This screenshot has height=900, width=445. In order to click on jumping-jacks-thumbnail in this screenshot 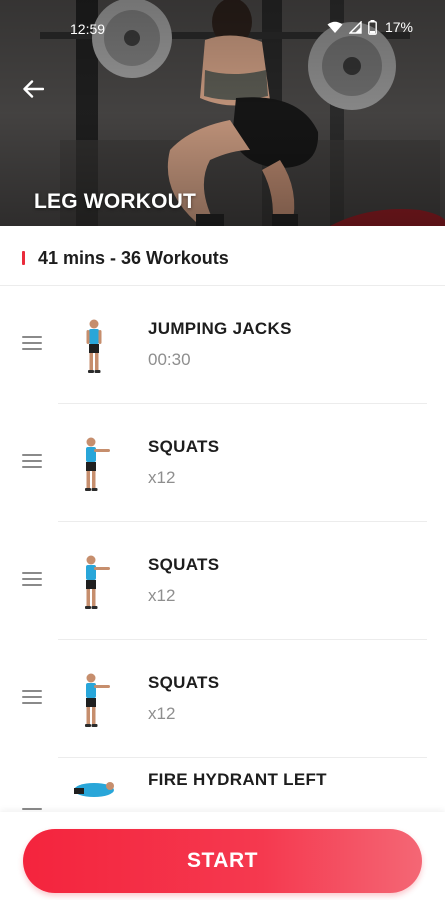, I will do `click(94, 346)`.